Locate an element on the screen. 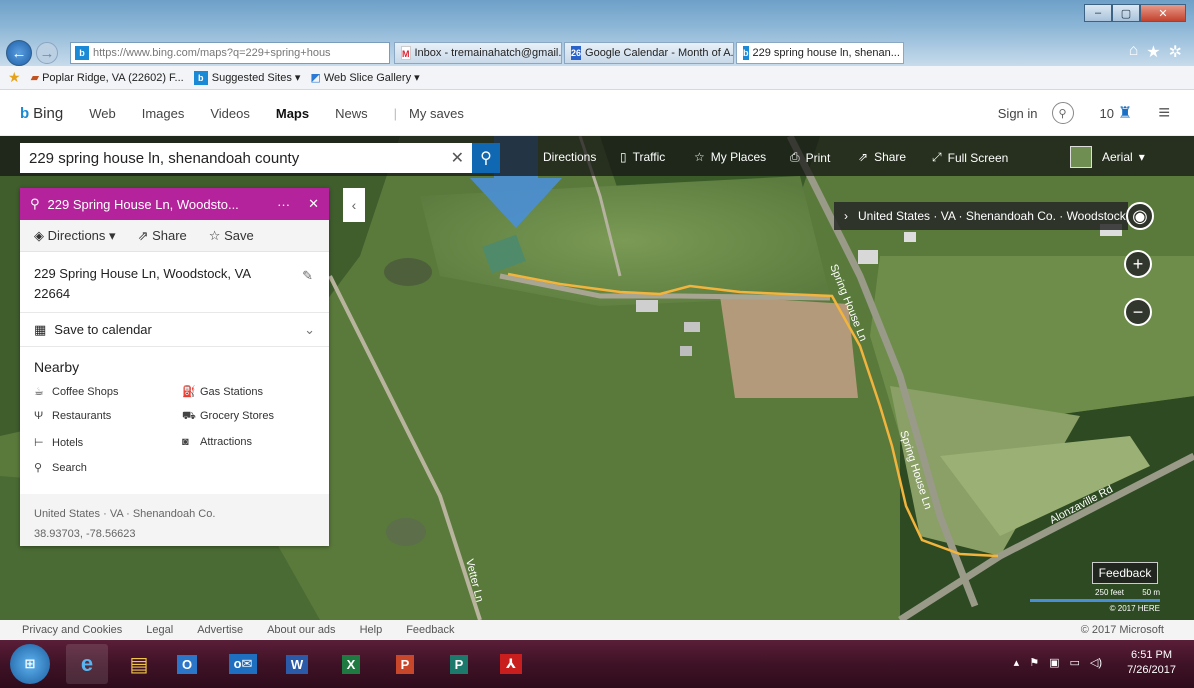  full-screen-button: ⤢ Full Screen is located at coordinates (970, 157).